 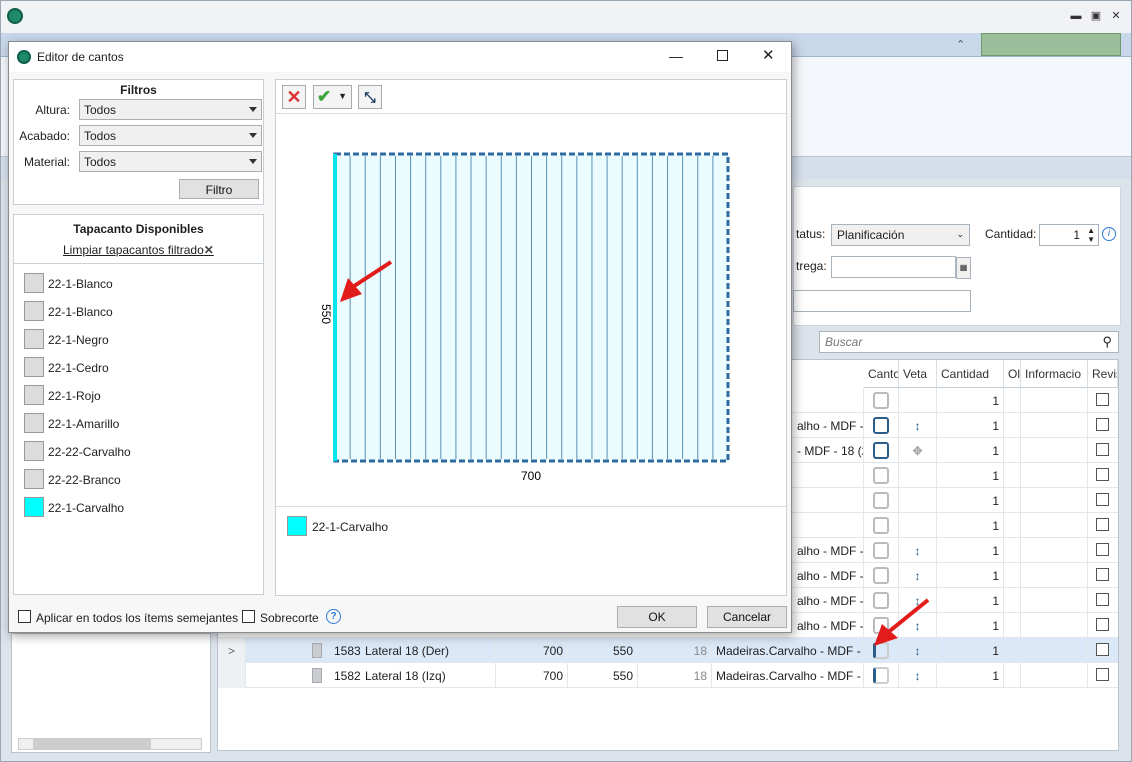 What do you see at coordinates (1012, 374) in the screenshot?
I see `header-ol: Ol` at bounding box center [1012, 374].